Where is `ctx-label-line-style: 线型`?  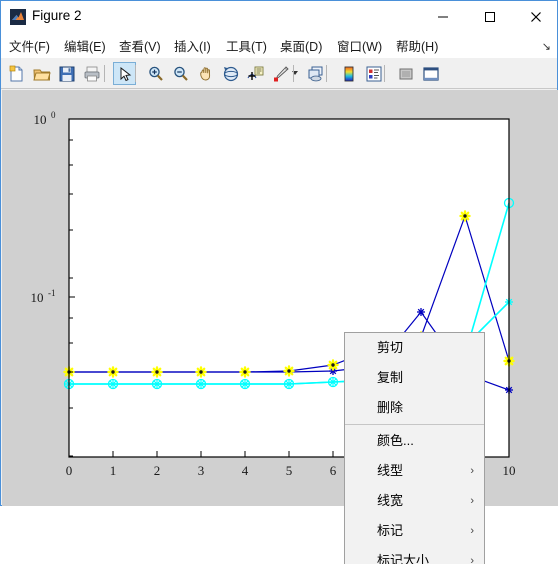 ctx-label-line-style: 线型 is located at coordinates (390, 470).